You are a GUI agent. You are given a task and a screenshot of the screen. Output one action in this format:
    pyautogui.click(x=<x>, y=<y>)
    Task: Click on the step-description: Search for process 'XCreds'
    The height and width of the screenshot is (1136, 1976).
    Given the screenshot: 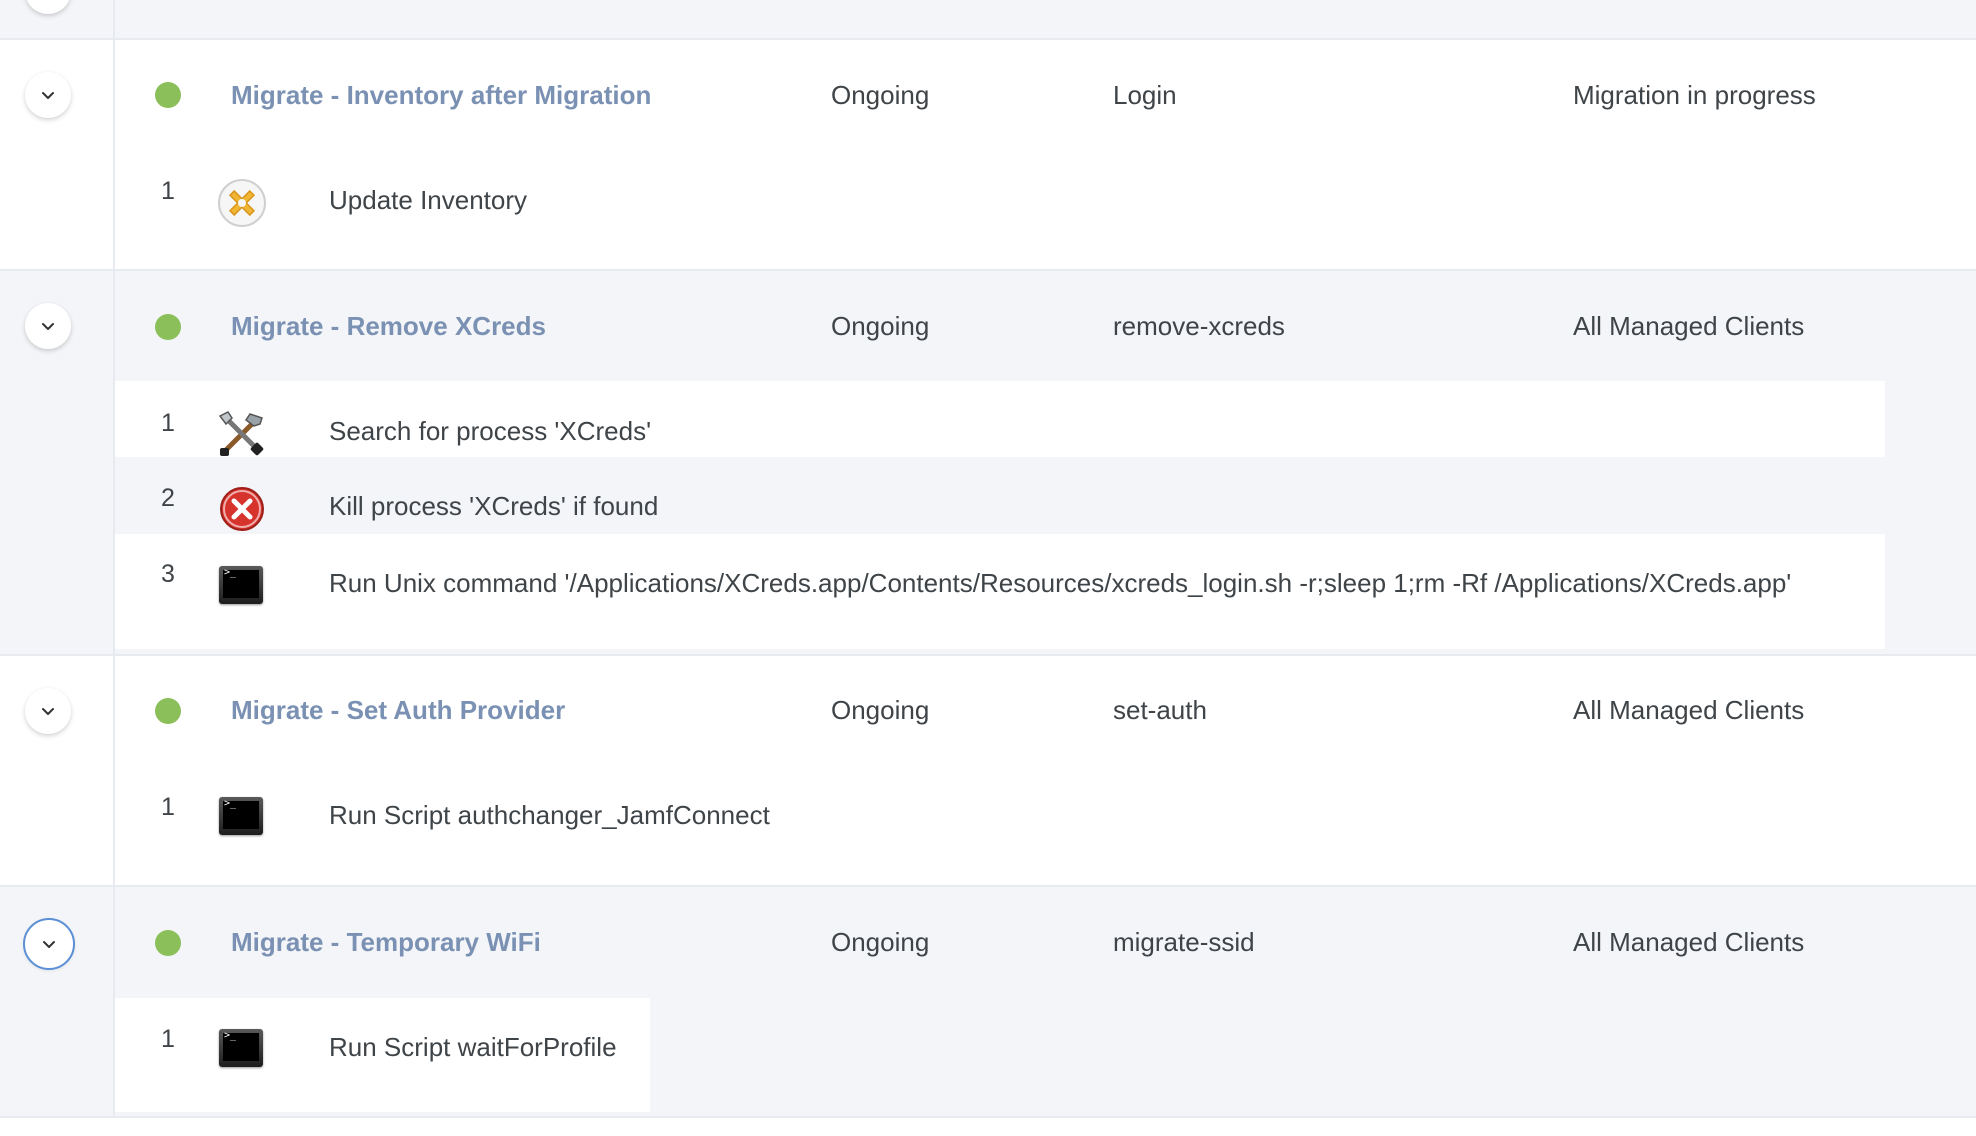 What is the action you would take?
    pyautogui.click(x=490, y=431)
    